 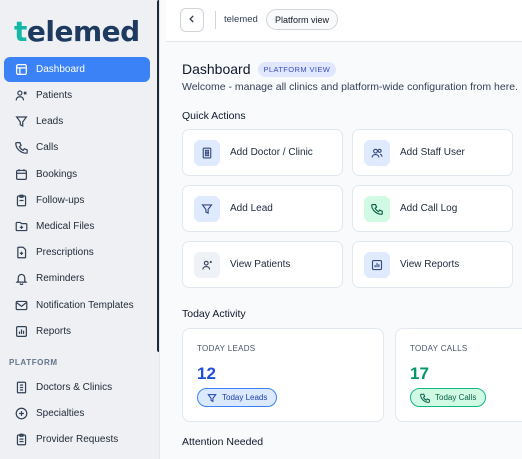 What do you see at coordinates (419, 373) in the screenshot?
I see `stat-value: 17` at bounding box center [419, 373].